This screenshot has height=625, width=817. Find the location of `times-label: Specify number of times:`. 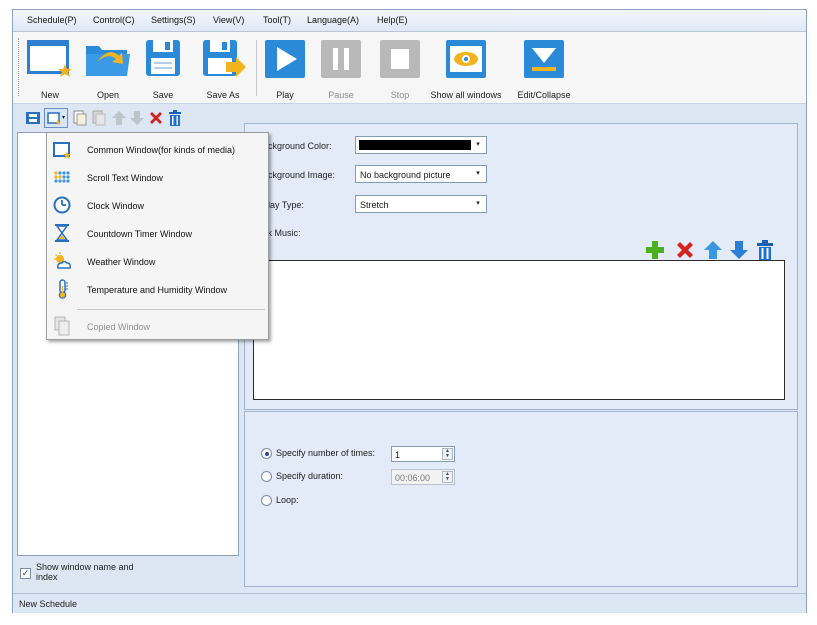

times-label: Specify number of times: is located at coordinates (326, 453).